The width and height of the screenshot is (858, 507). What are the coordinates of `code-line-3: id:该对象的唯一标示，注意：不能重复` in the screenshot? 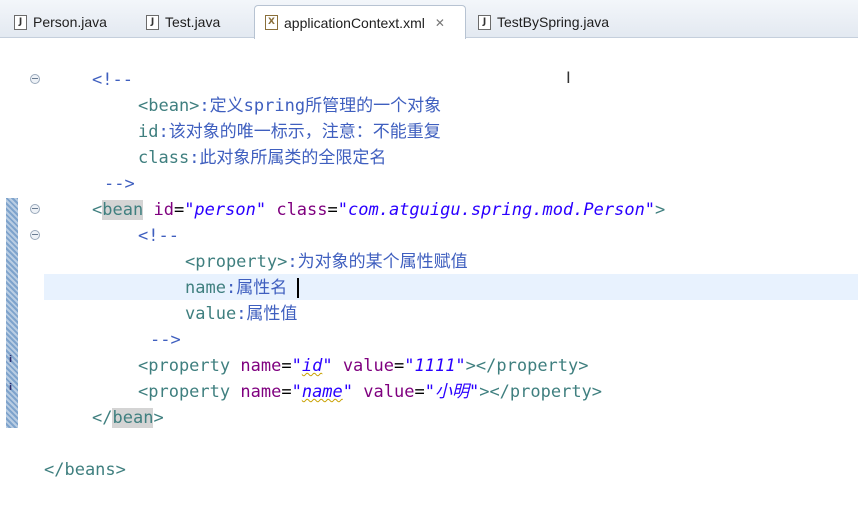 It's located at (289, 132).